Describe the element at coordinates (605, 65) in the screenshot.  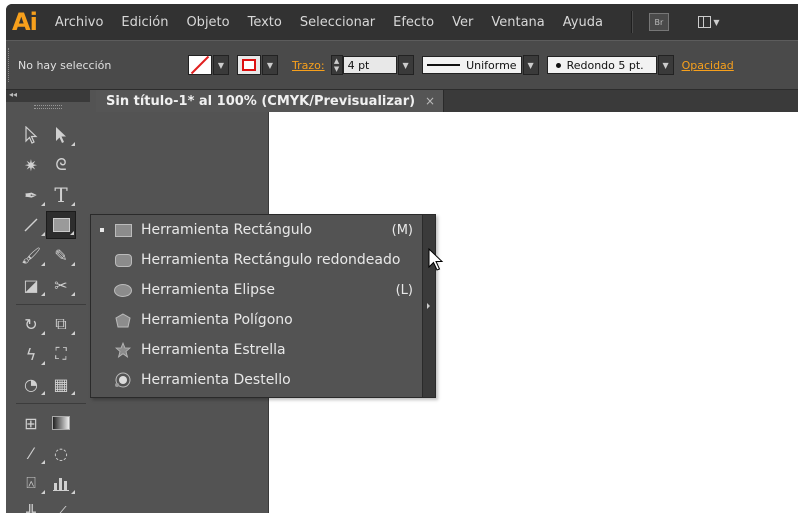
I see `brush-label: Redondo 5 pt.` at that location.